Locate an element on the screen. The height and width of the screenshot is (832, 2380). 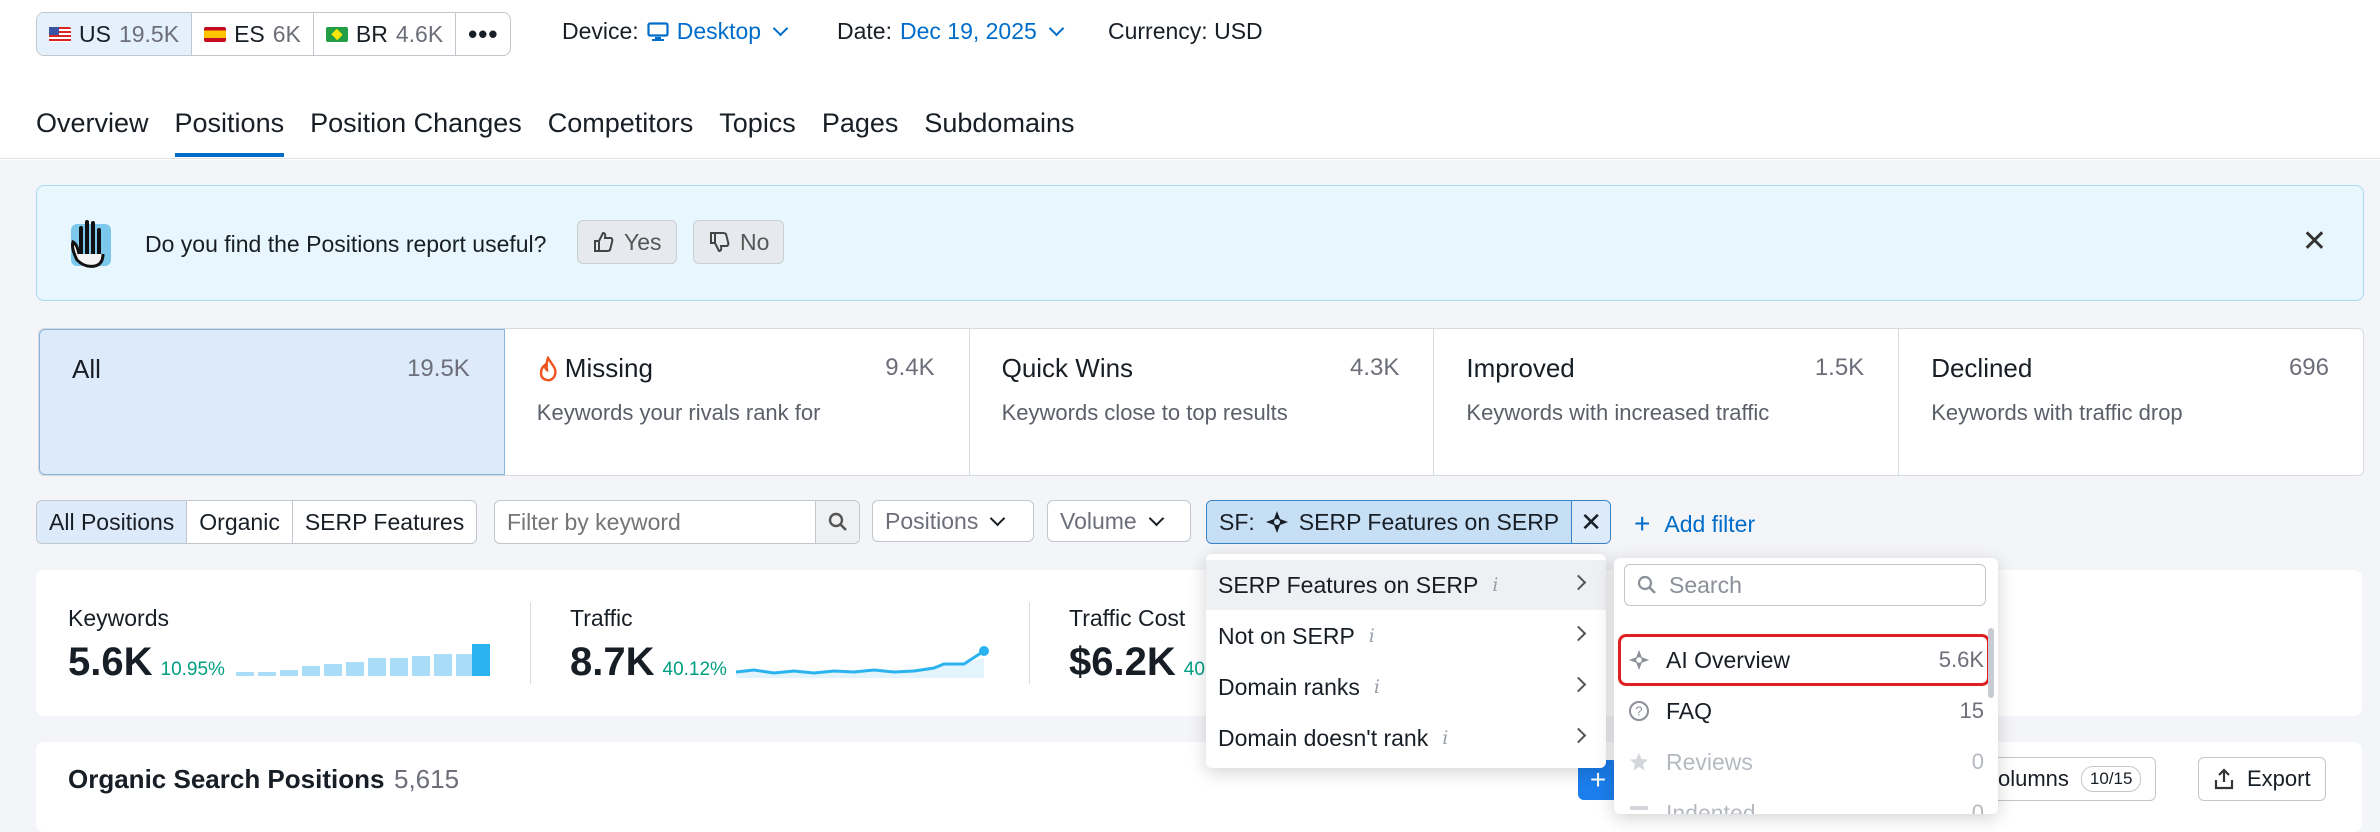
segment-serp-features: SERP Features is located at coordinates (384, 522).